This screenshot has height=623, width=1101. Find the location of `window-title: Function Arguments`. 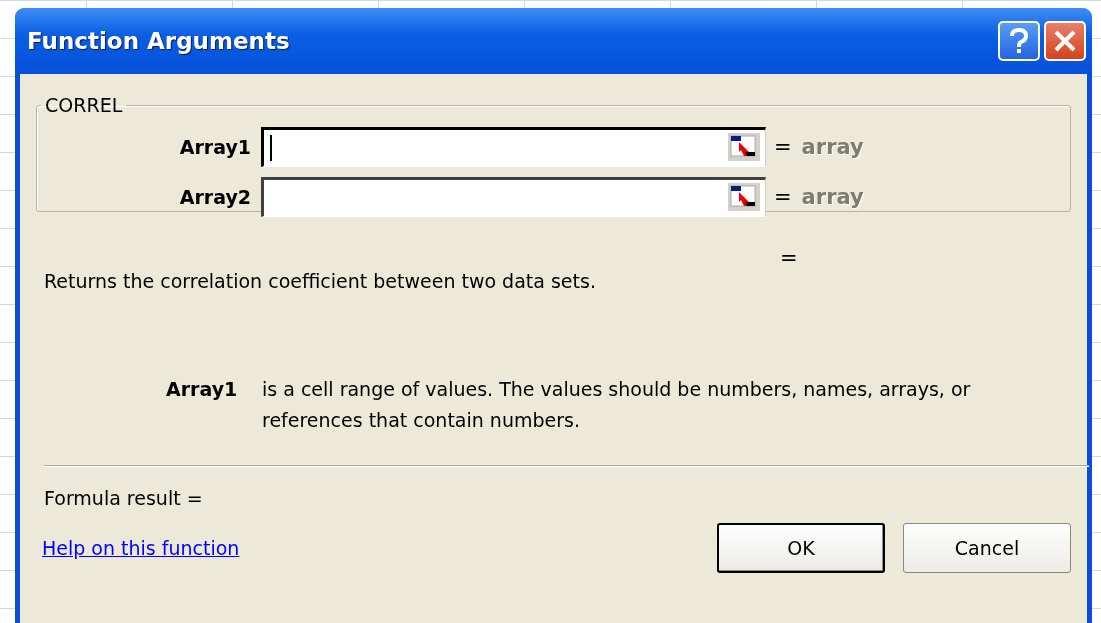

window-title: Function Arguments is located at coordinates (159, 41).